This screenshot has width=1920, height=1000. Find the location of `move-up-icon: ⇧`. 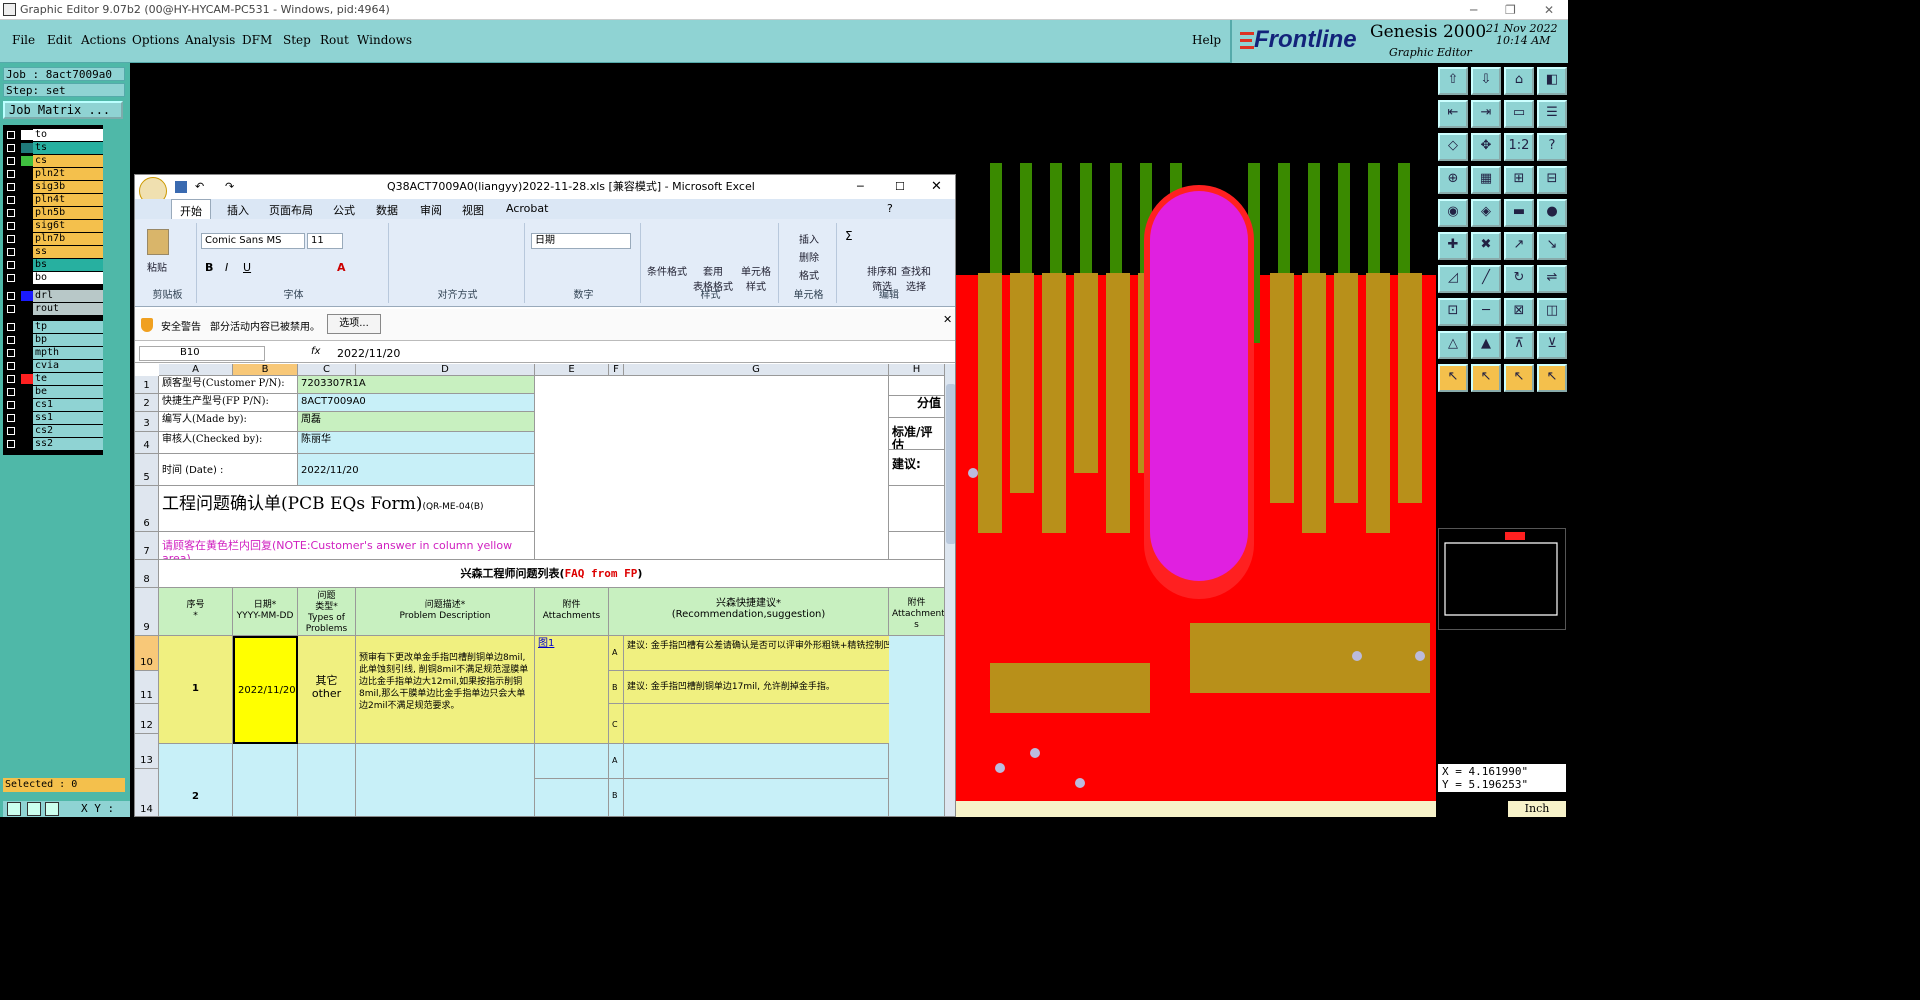

move-up-icon: ⇧ is located at coordinates (1453, 81).